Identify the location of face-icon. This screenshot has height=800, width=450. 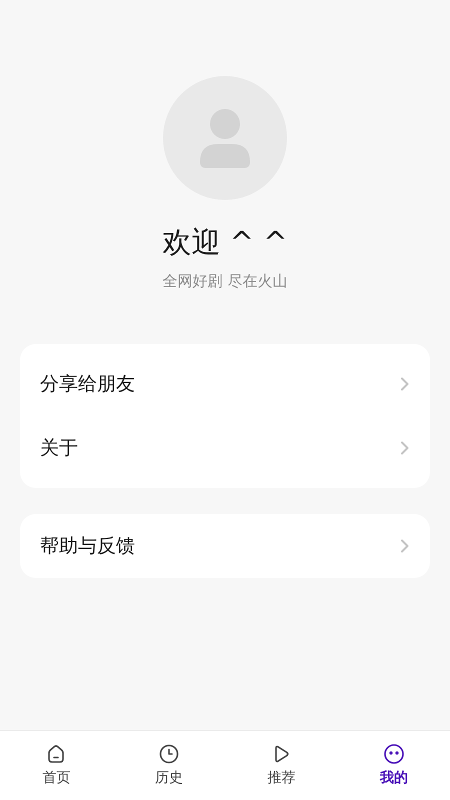
(393, 754).